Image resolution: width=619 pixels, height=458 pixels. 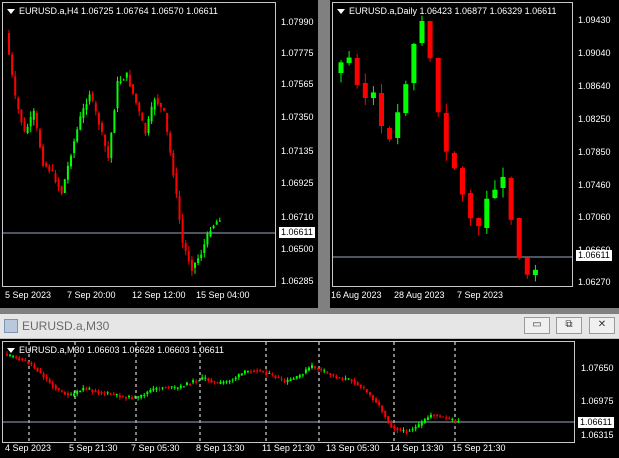 I want to click on m30-window-titlebar: EURUSD.a,M30 ▭ ⧉ ✕, so click(x=309, y=326).